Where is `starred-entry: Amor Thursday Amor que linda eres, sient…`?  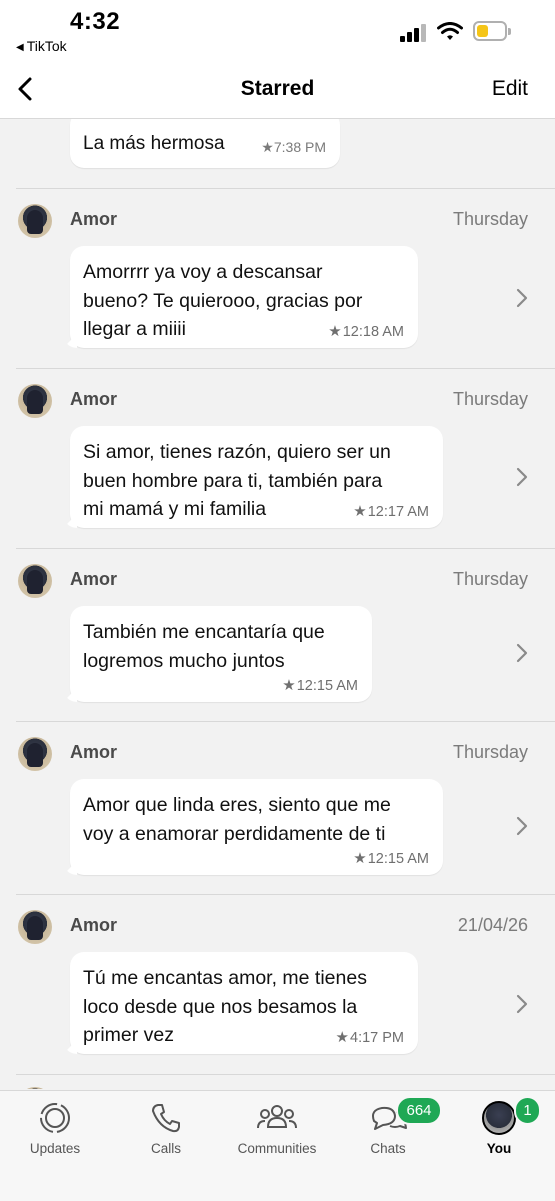 starred-entry: Amor Thursday Amor que linda eres, sient… is located at coordinates (277, 808).